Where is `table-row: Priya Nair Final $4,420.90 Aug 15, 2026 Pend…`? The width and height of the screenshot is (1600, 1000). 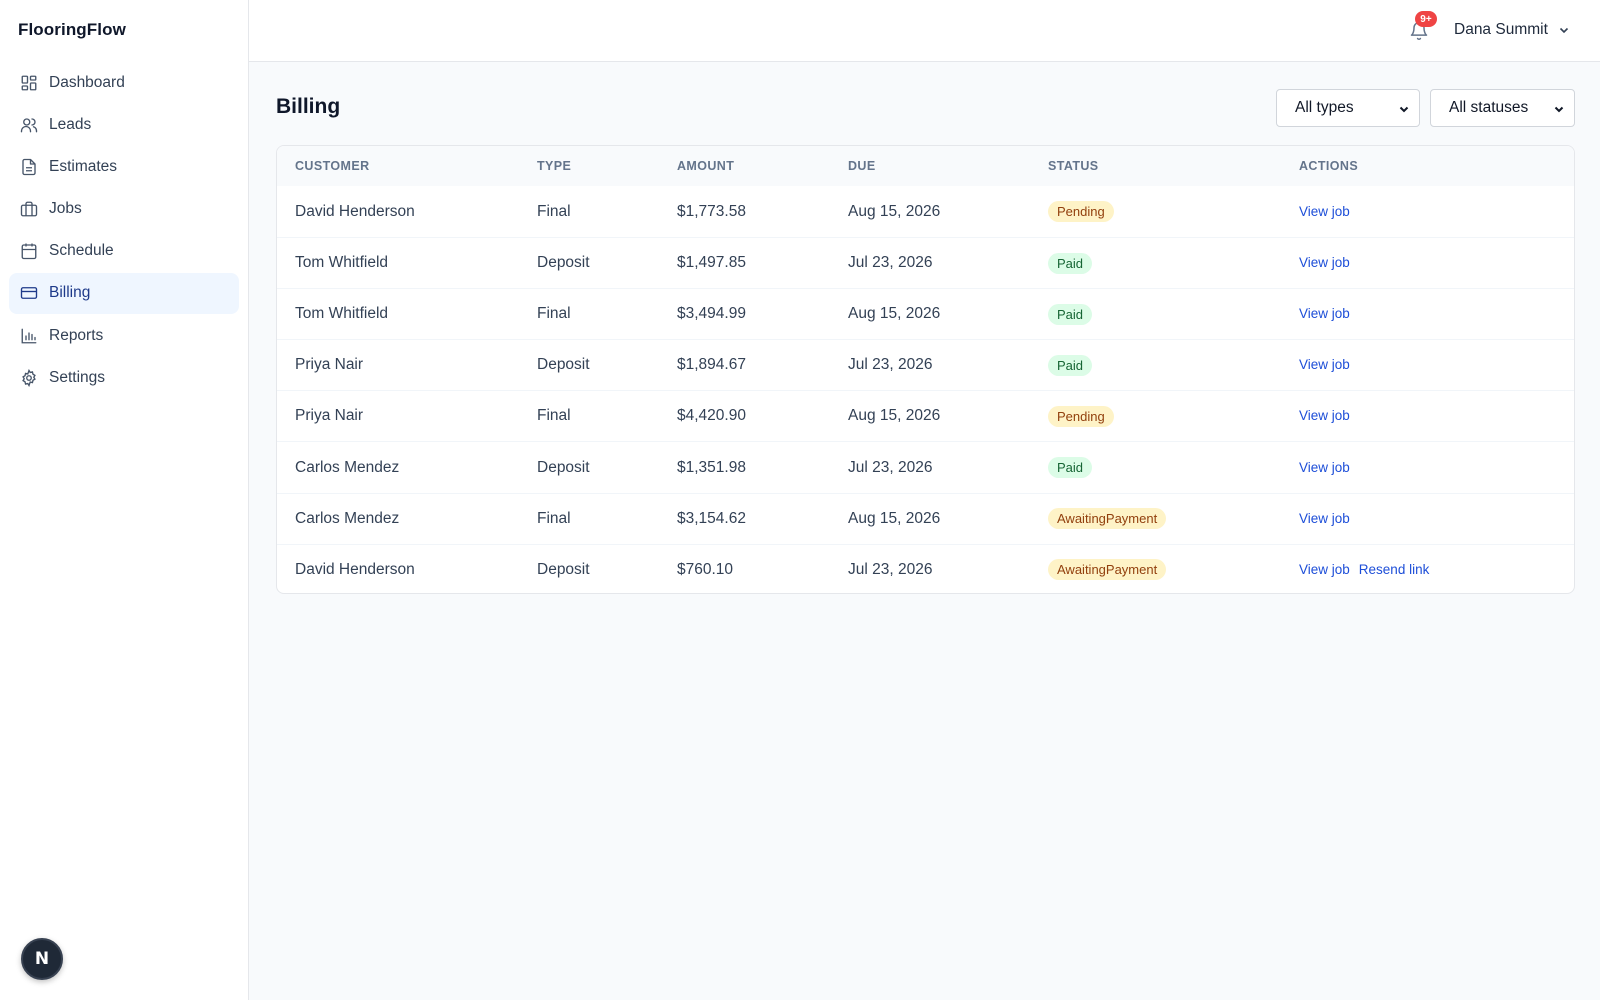
table-row: Priya Nair Final $4,420.90 Aug 15, 2026 Pend… is located at coordinates (925, 415).